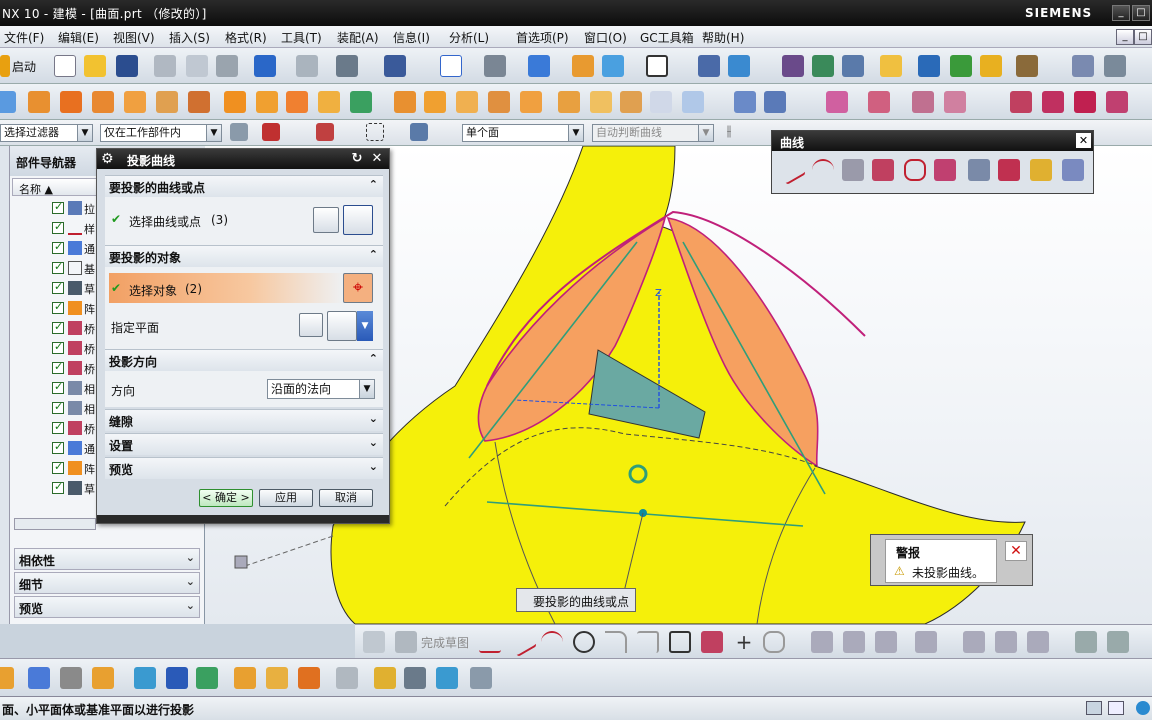 The height and width of the screenshot is (720, 1152). I want to click on start-icon, so click(5, 66).